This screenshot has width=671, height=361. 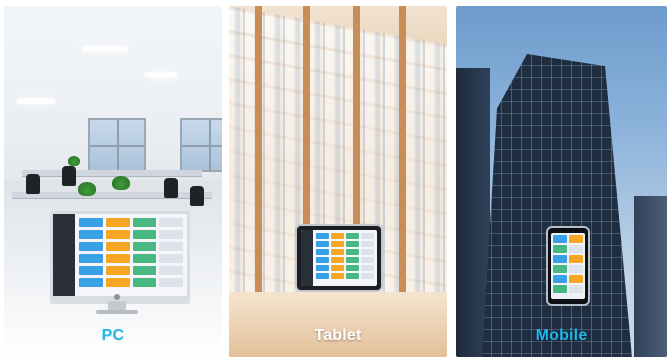 What do you see at coordinates (561, 335) in the screenshot?
I see `mobile-caption: Mobile` at bounding box center [561, 335].